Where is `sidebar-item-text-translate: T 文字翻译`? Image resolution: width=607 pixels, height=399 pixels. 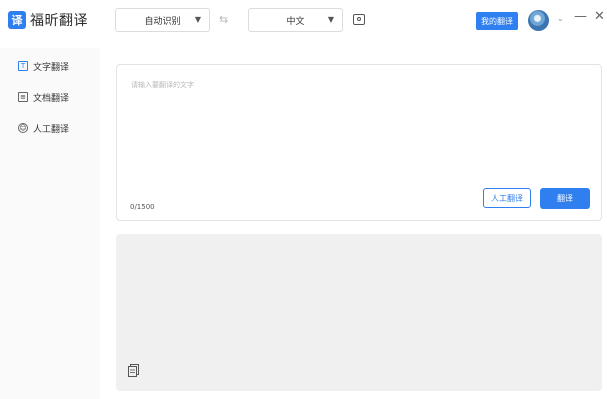
sidebar-item-text-translate: T 文字翻译 is located at coordinates (50, 66).